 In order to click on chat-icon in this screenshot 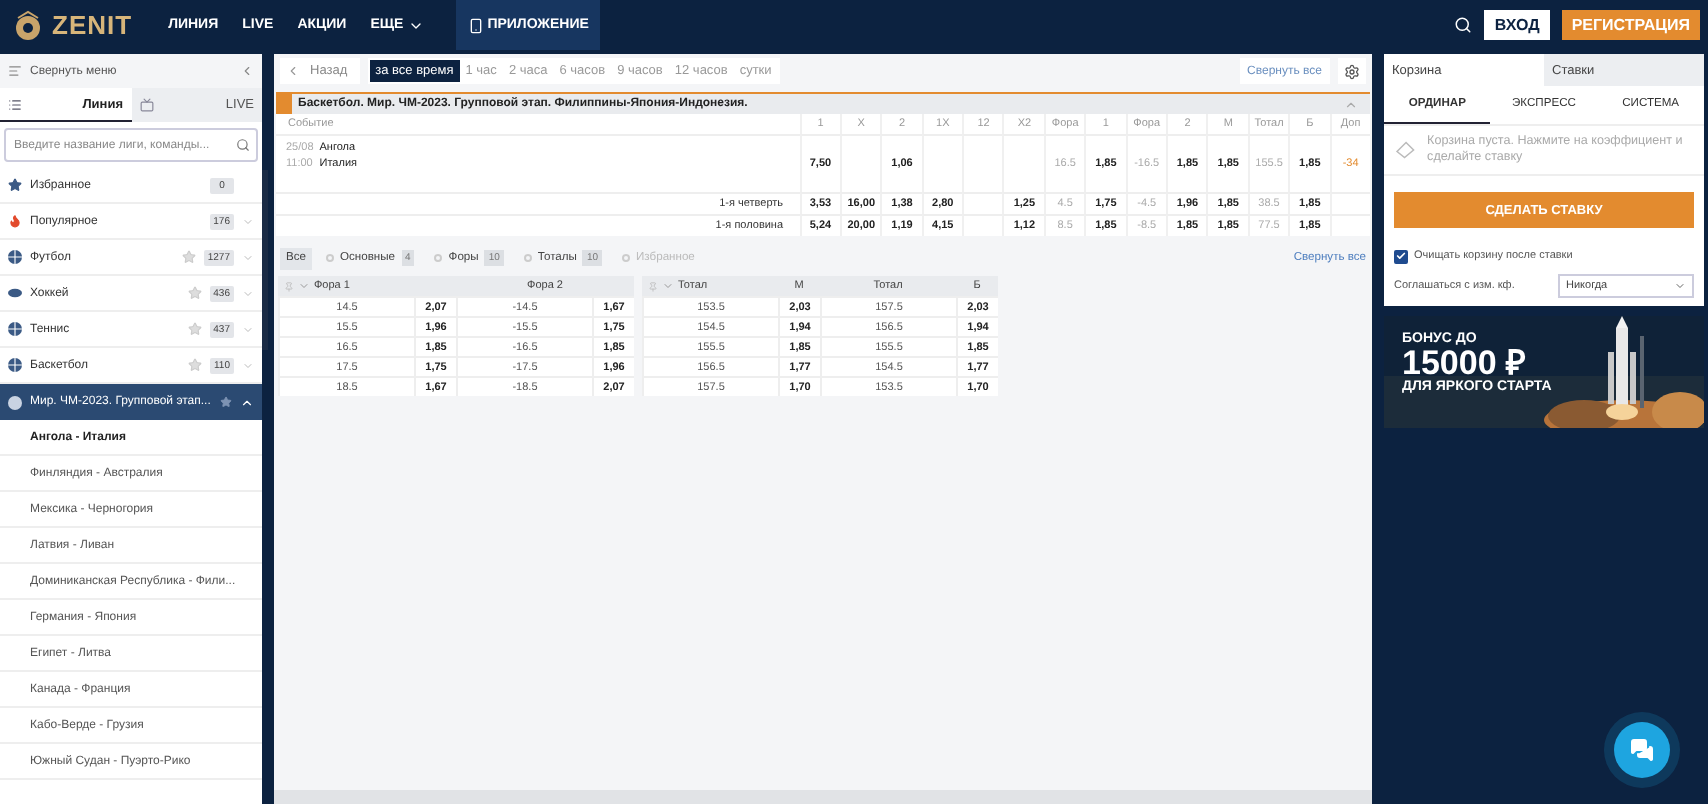, I will do `click(1642, 750)`.